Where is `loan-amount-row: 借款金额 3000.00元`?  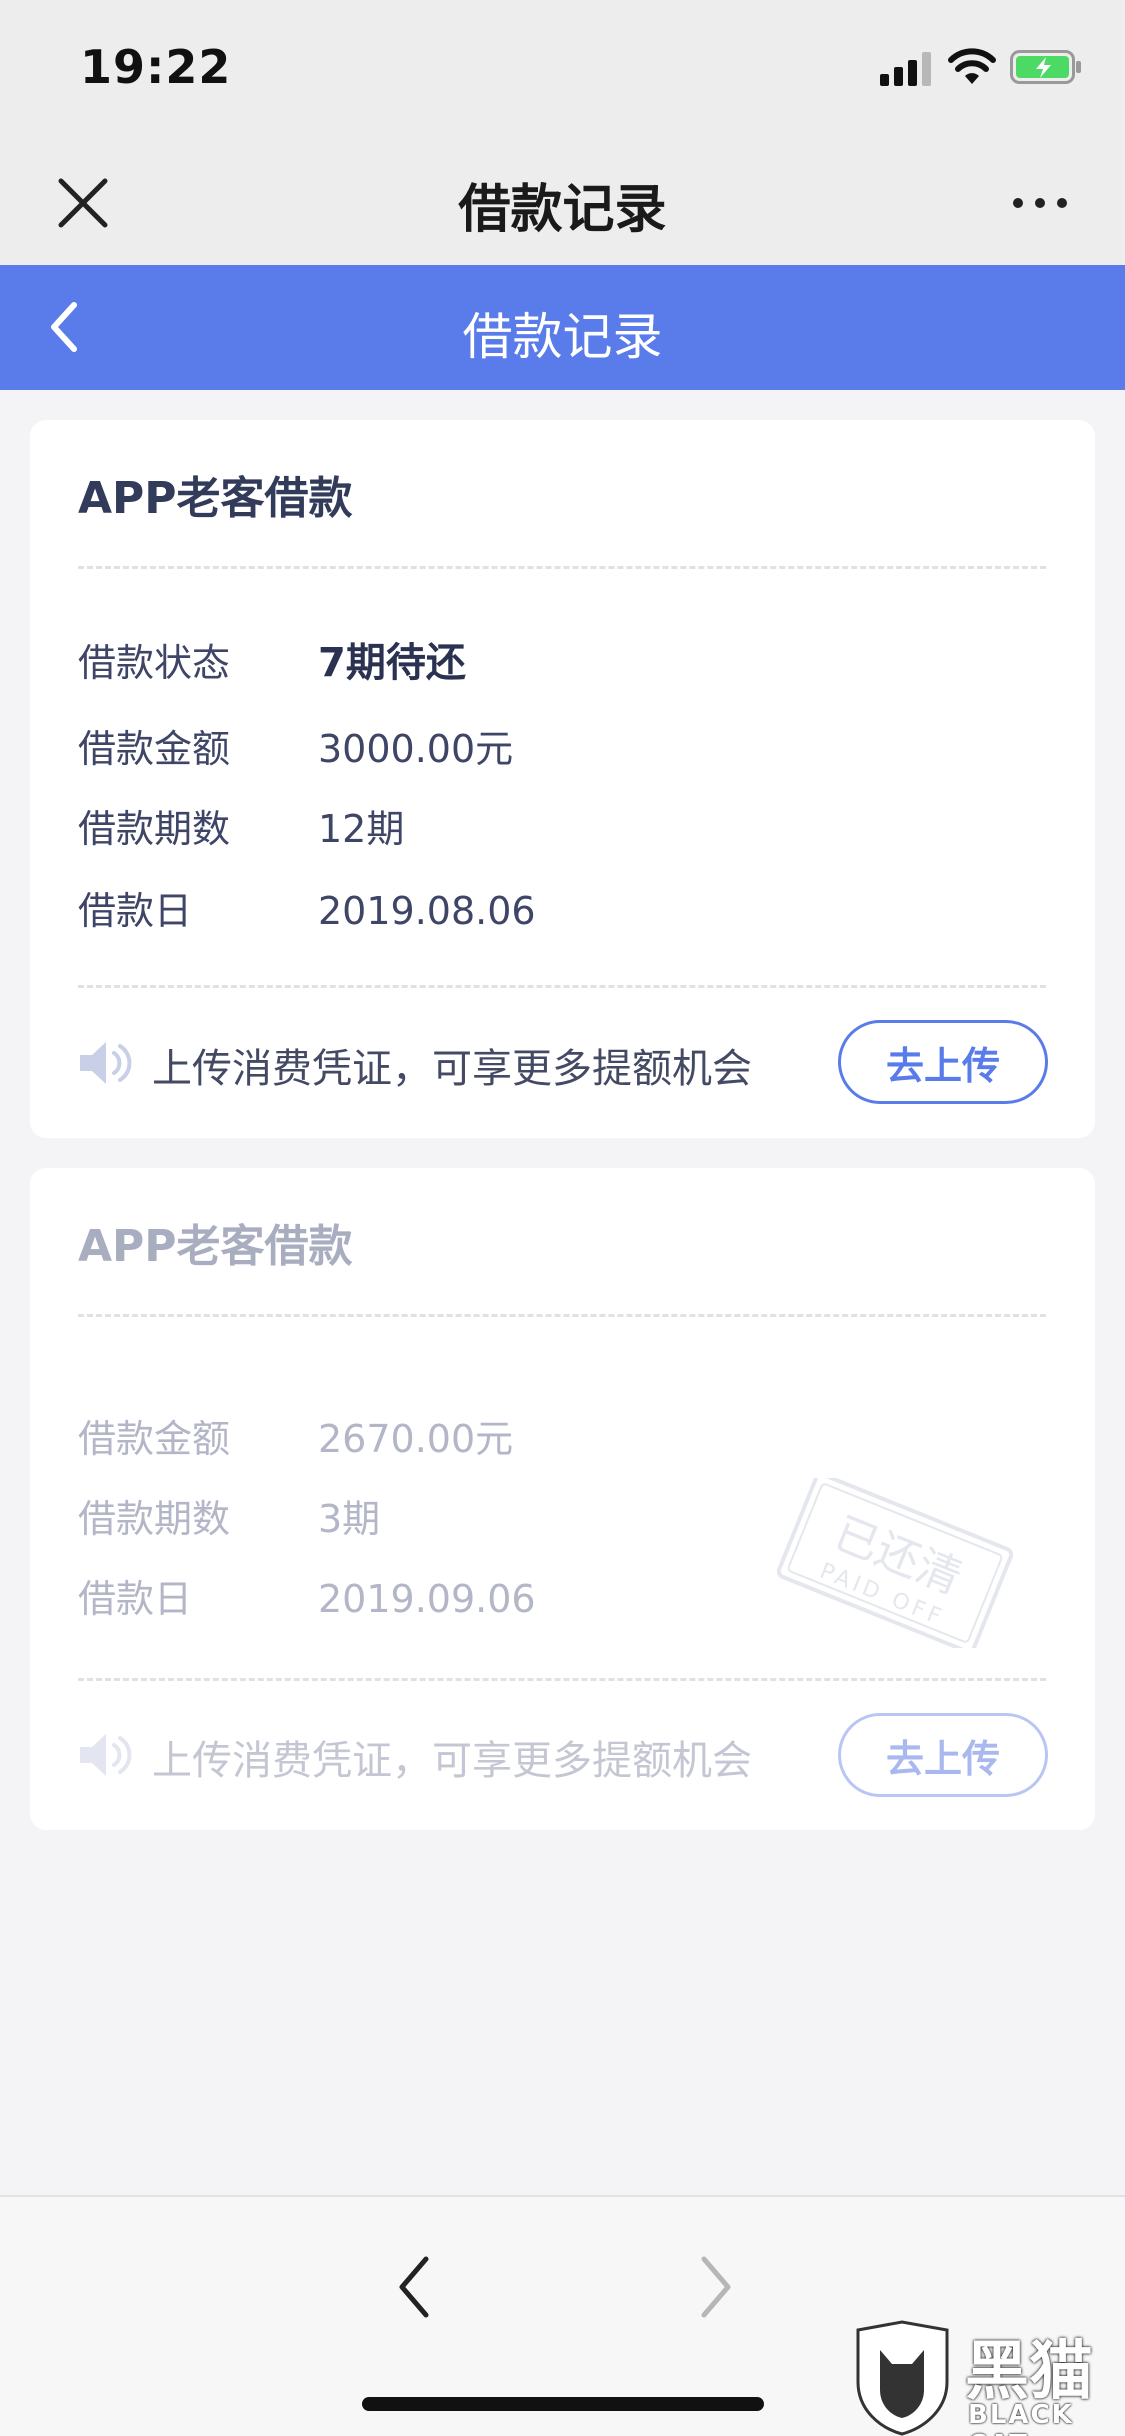
loan-amount-row: 借款金额 3000.00元 is located at coordinates (295, 745).